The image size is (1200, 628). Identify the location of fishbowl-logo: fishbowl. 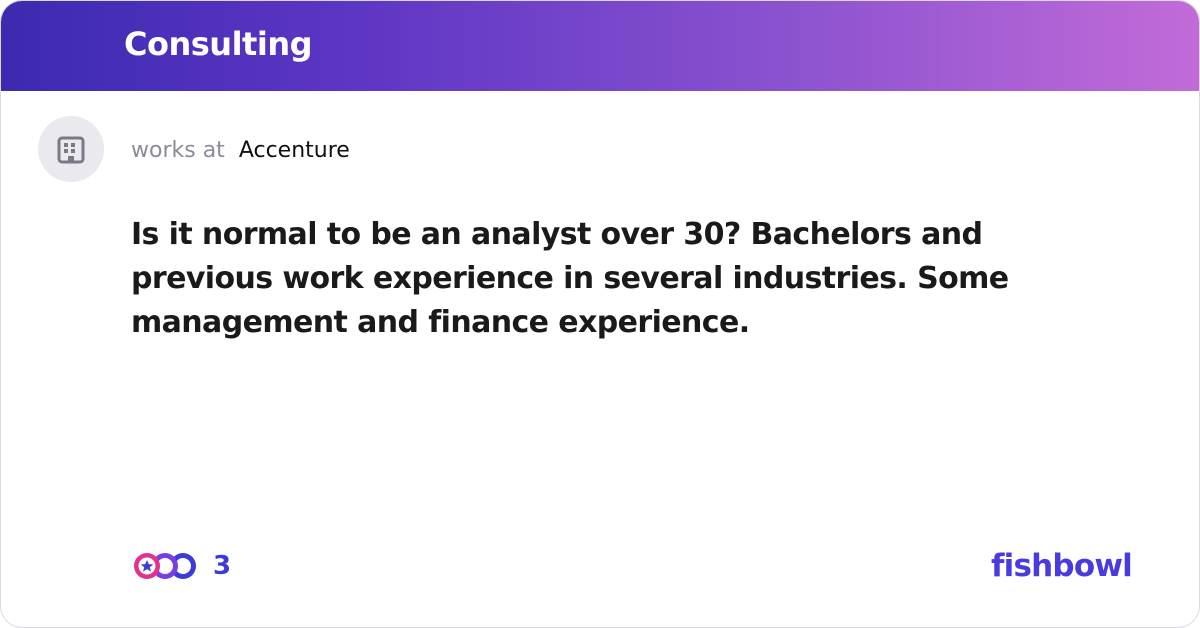
(1062, 566).